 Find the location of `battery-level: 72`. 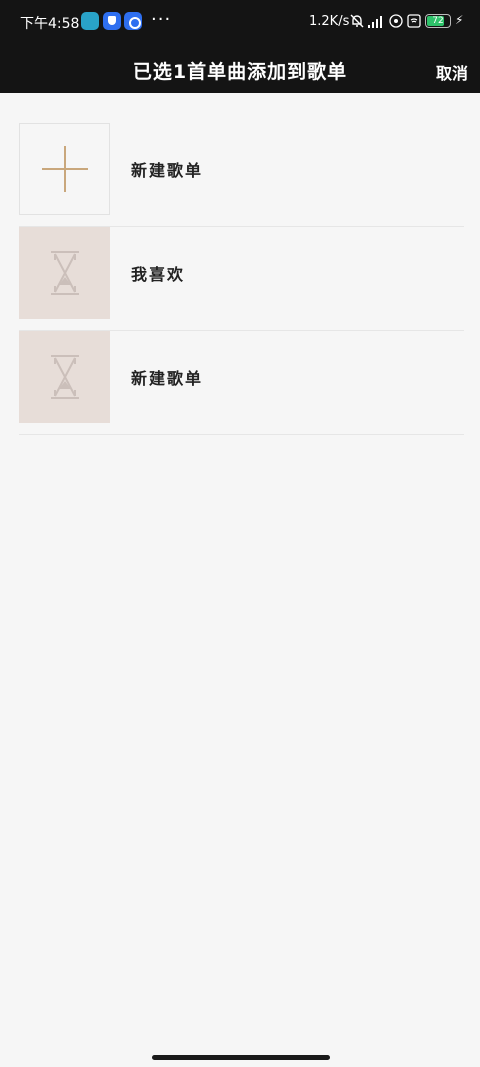

battery-level: 72 is located at coordinates (438, 21).